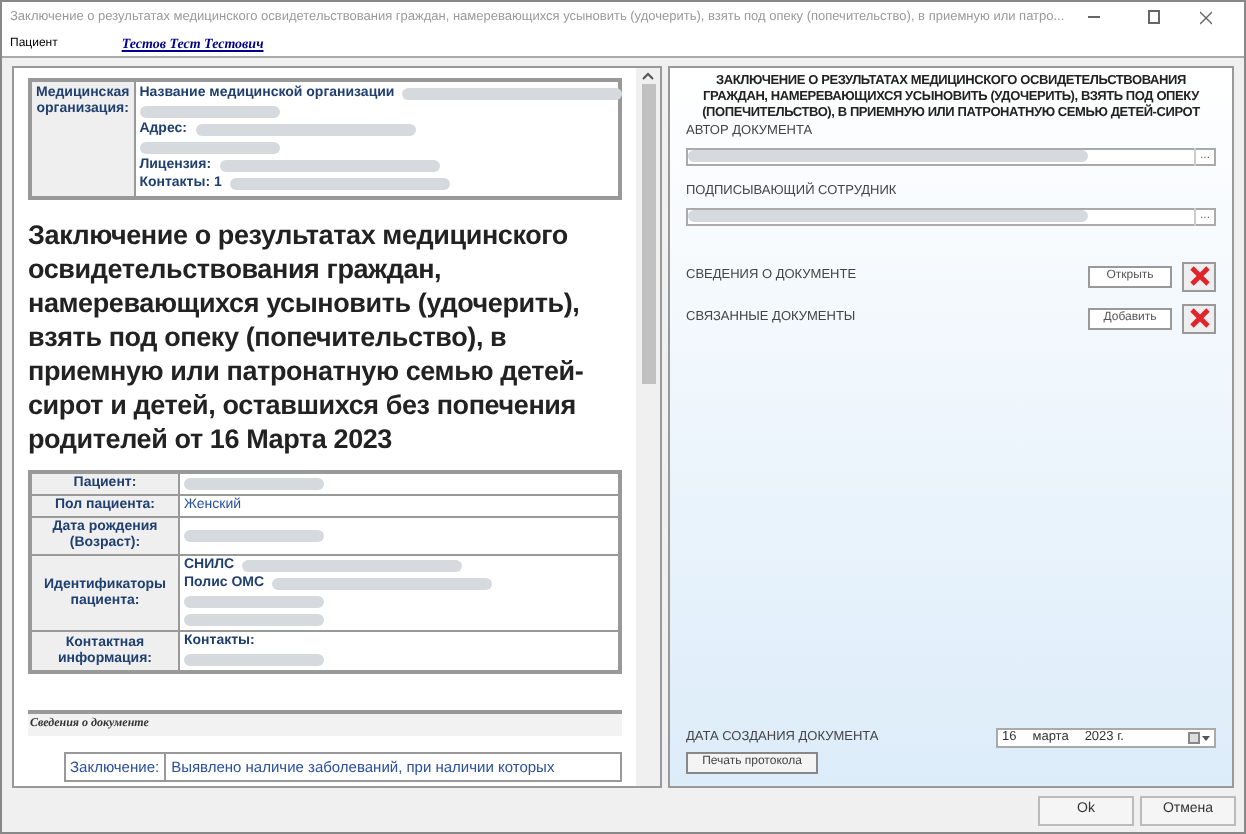 This screenshot has height=834, width=1246. I want to click on calendar-dropdown-icon, so click(1199, 738).